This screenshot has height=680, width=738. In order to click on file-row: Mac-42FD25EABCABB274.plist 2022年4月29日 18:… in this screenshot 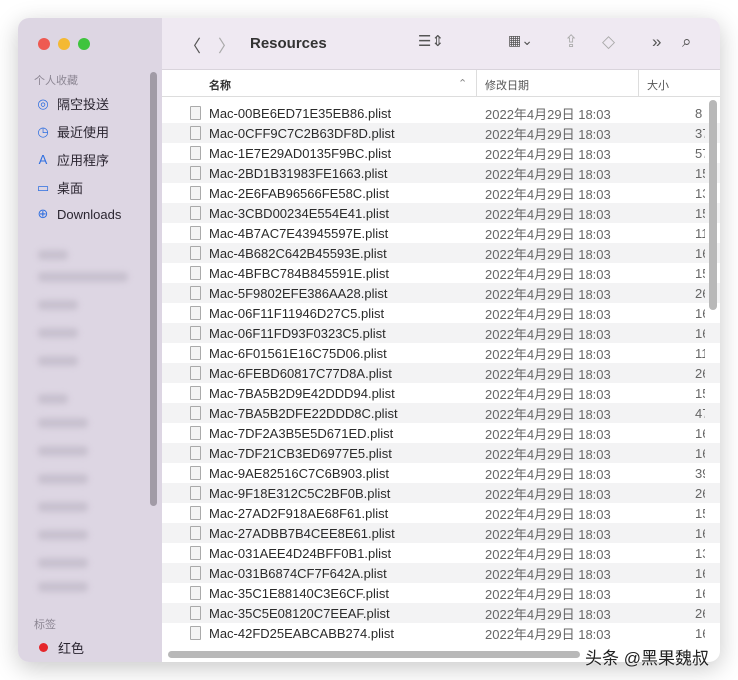, I will do `click(441, 633)`.